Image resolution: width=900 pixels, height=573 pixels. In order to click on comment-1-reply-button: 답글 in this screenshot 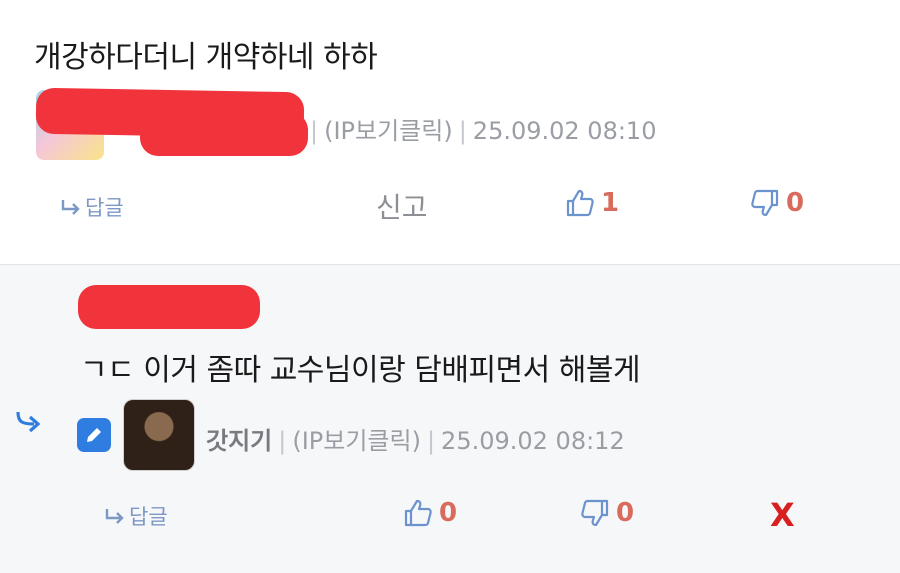, I will do `click(92, 207)`.